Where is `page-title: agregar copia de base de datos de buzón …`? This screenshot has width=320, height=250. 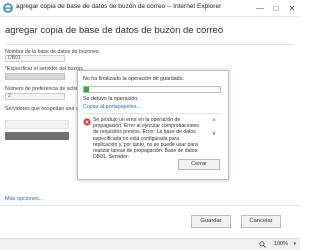
page-title: agregar copia de base de datos de buzón … is located at coordinates (114, 30).